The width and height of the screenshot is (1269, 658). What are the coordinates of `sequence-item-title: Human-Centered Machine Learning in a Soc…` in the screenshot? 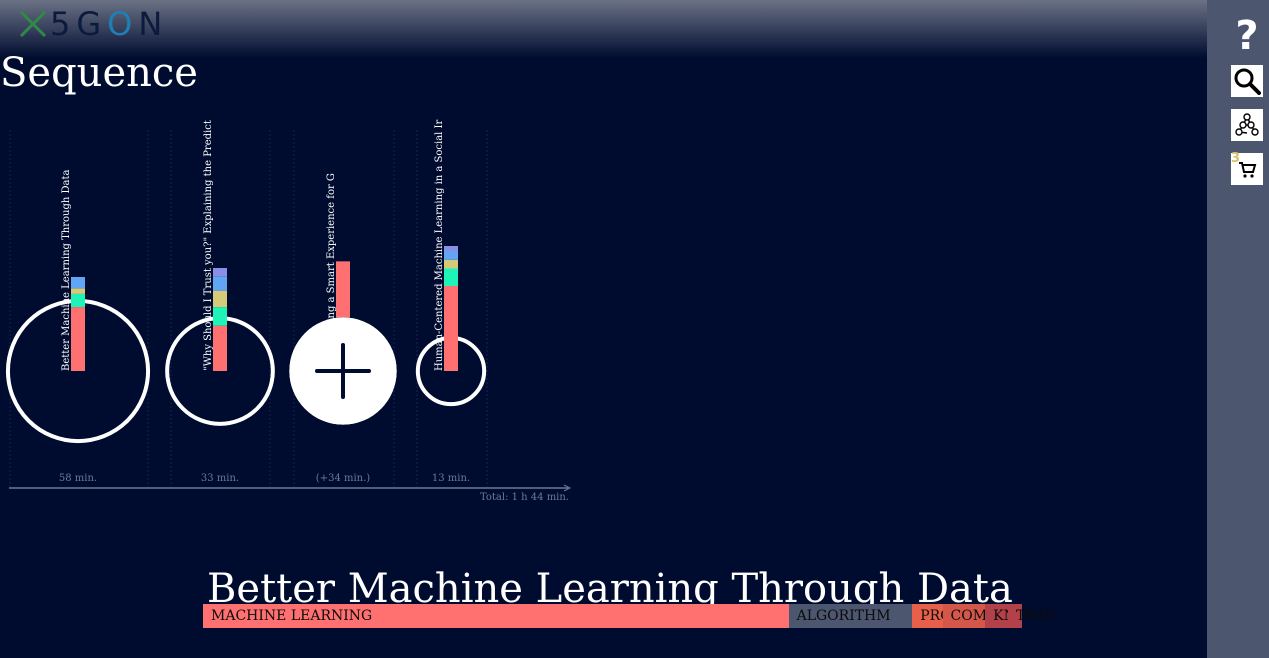 It's located at (439, 245).